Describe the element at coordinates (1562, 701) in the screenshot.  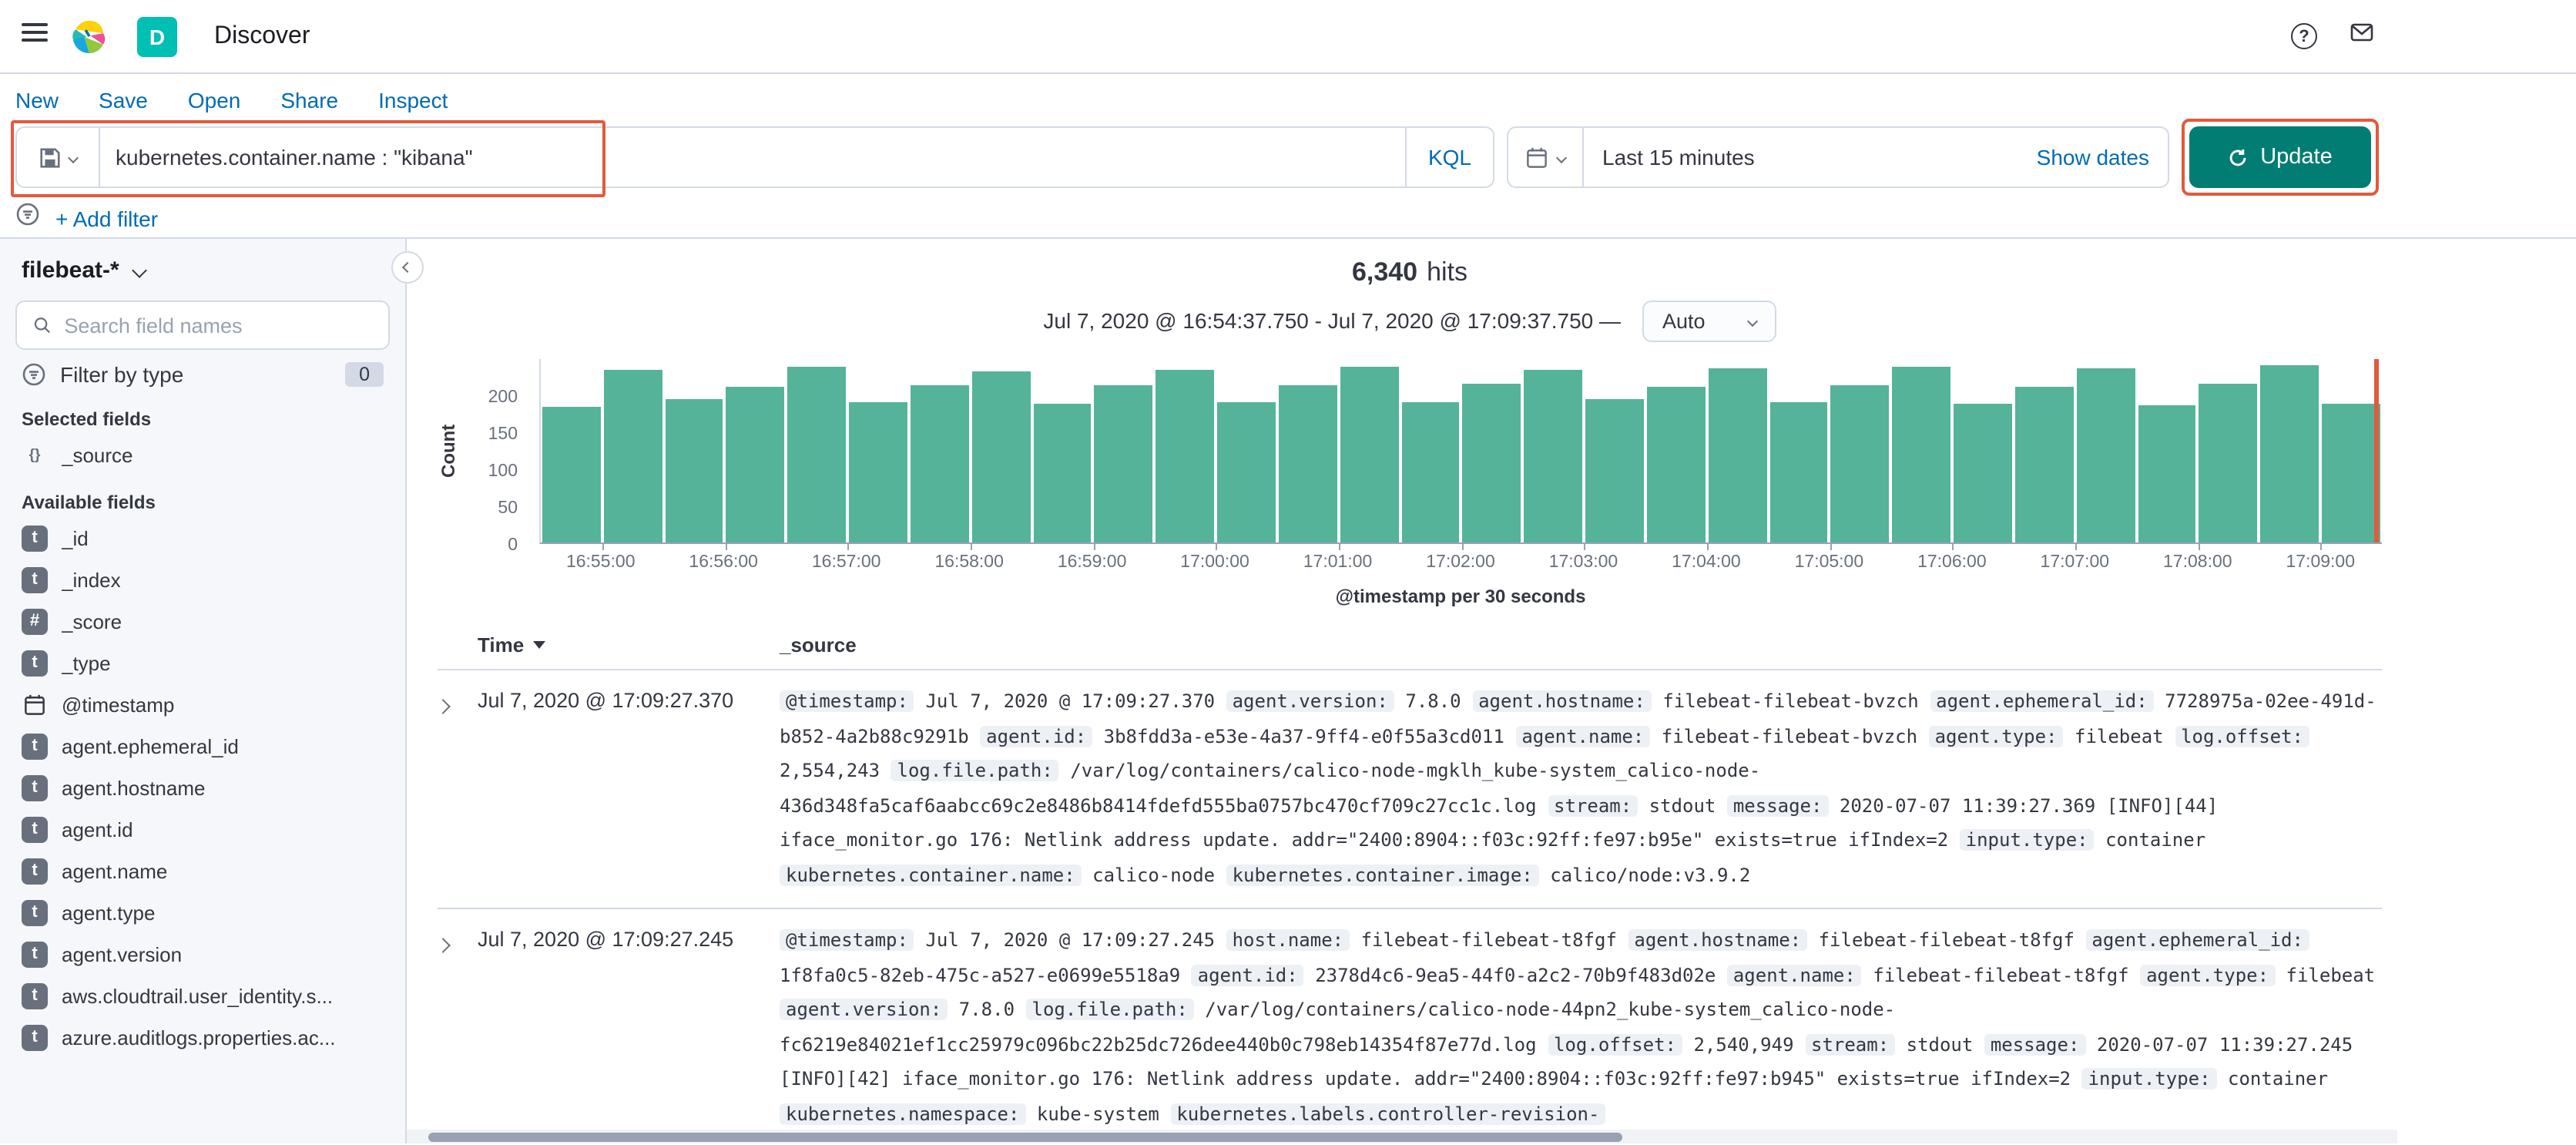
I see `field-key: agent.hostname:` at that location.